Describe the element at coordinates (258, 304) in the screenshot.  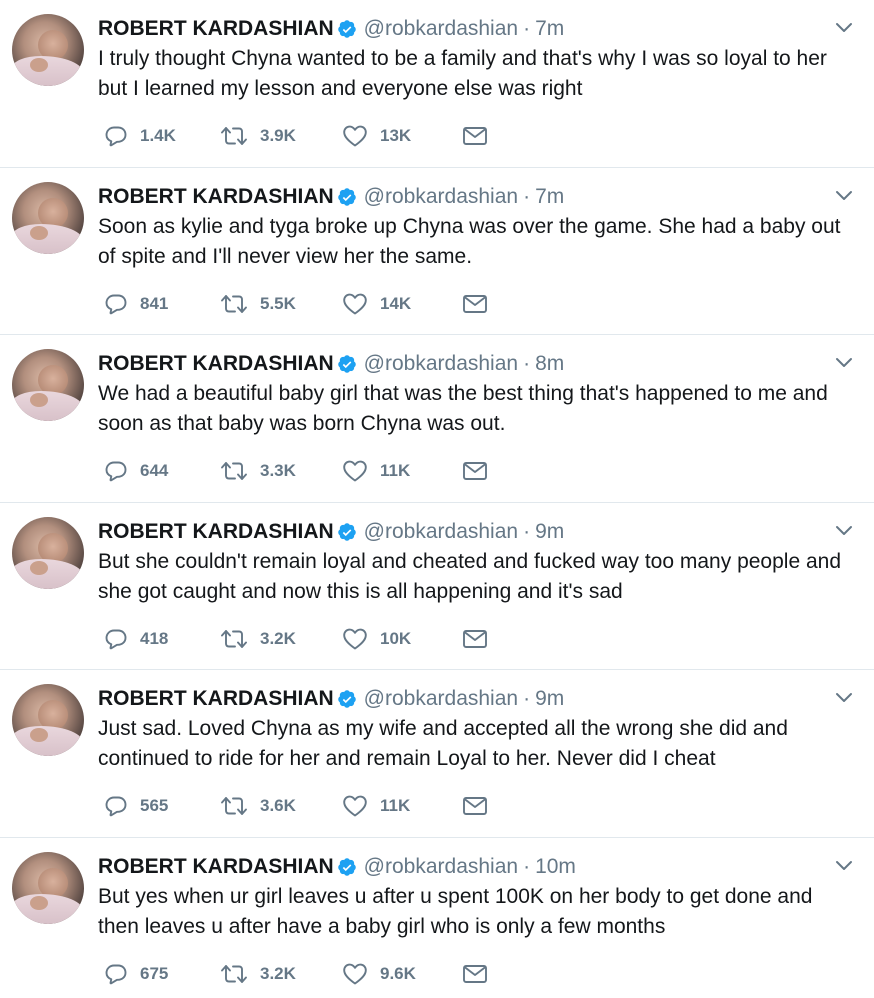
I see `retweet-button: 5.5K` at that location.